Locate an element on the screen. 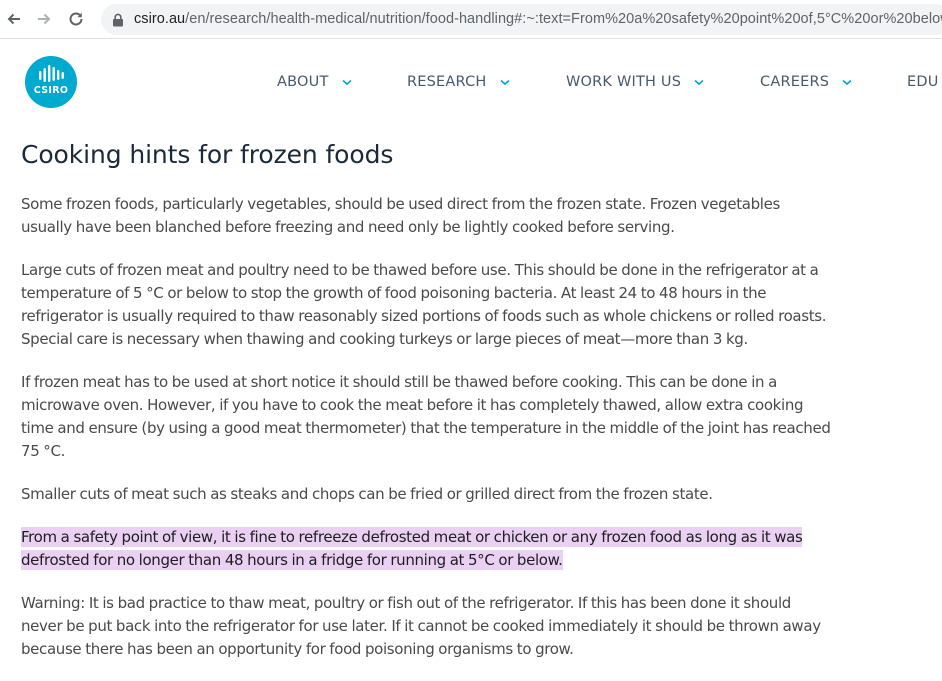 The image size is (942, 681). nav-work-with-us-label: WORK WITH US is located at coordinates (624, 82).